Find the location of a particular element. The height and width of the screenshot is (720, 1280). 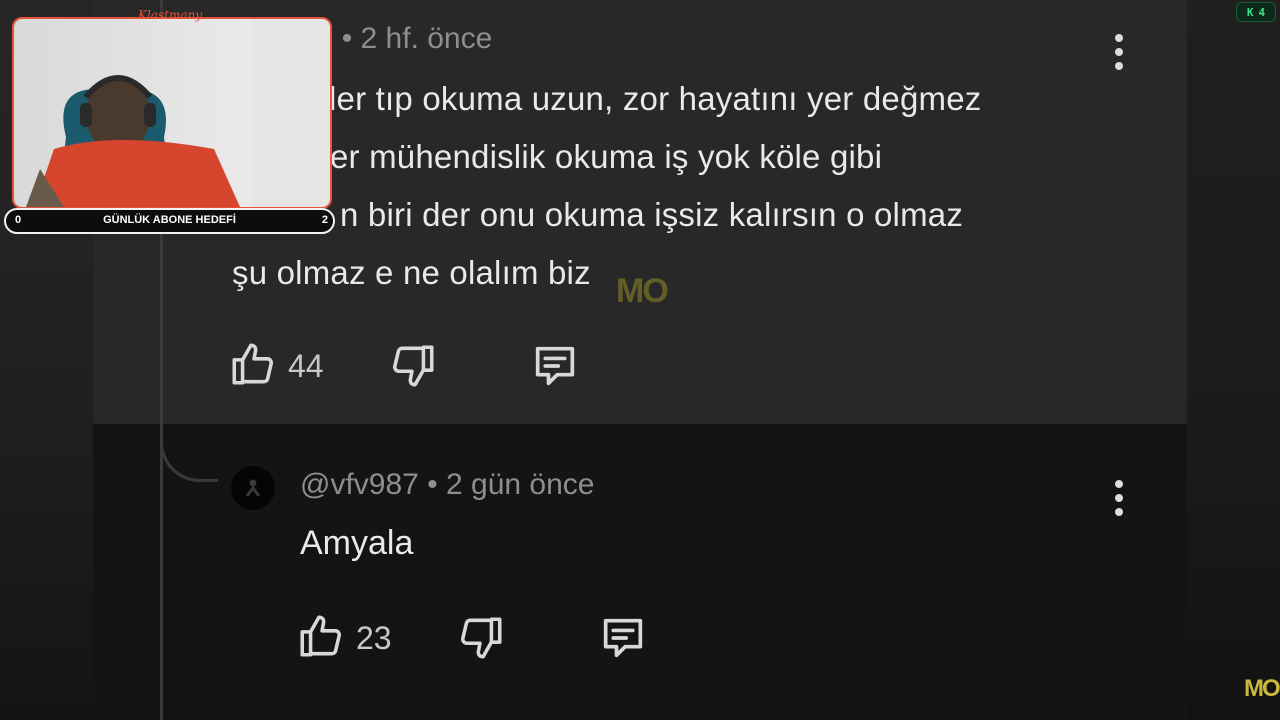

reply-like-button is located at coordinates (321, 638).